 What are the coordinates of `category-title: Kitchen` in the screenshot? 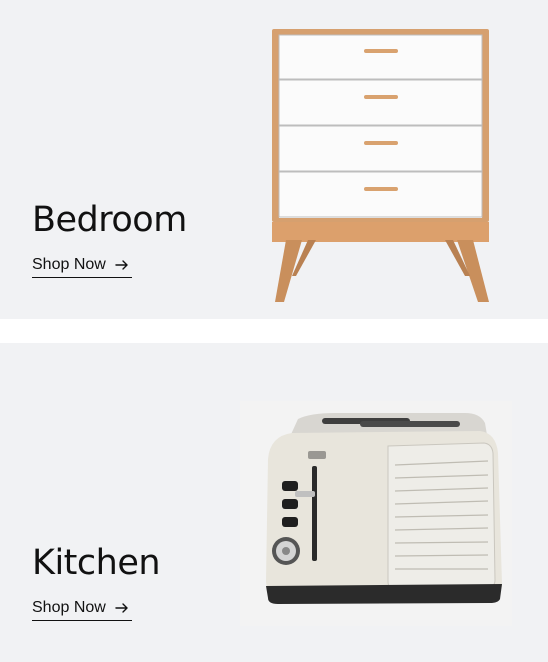 It's located at (96, 563).